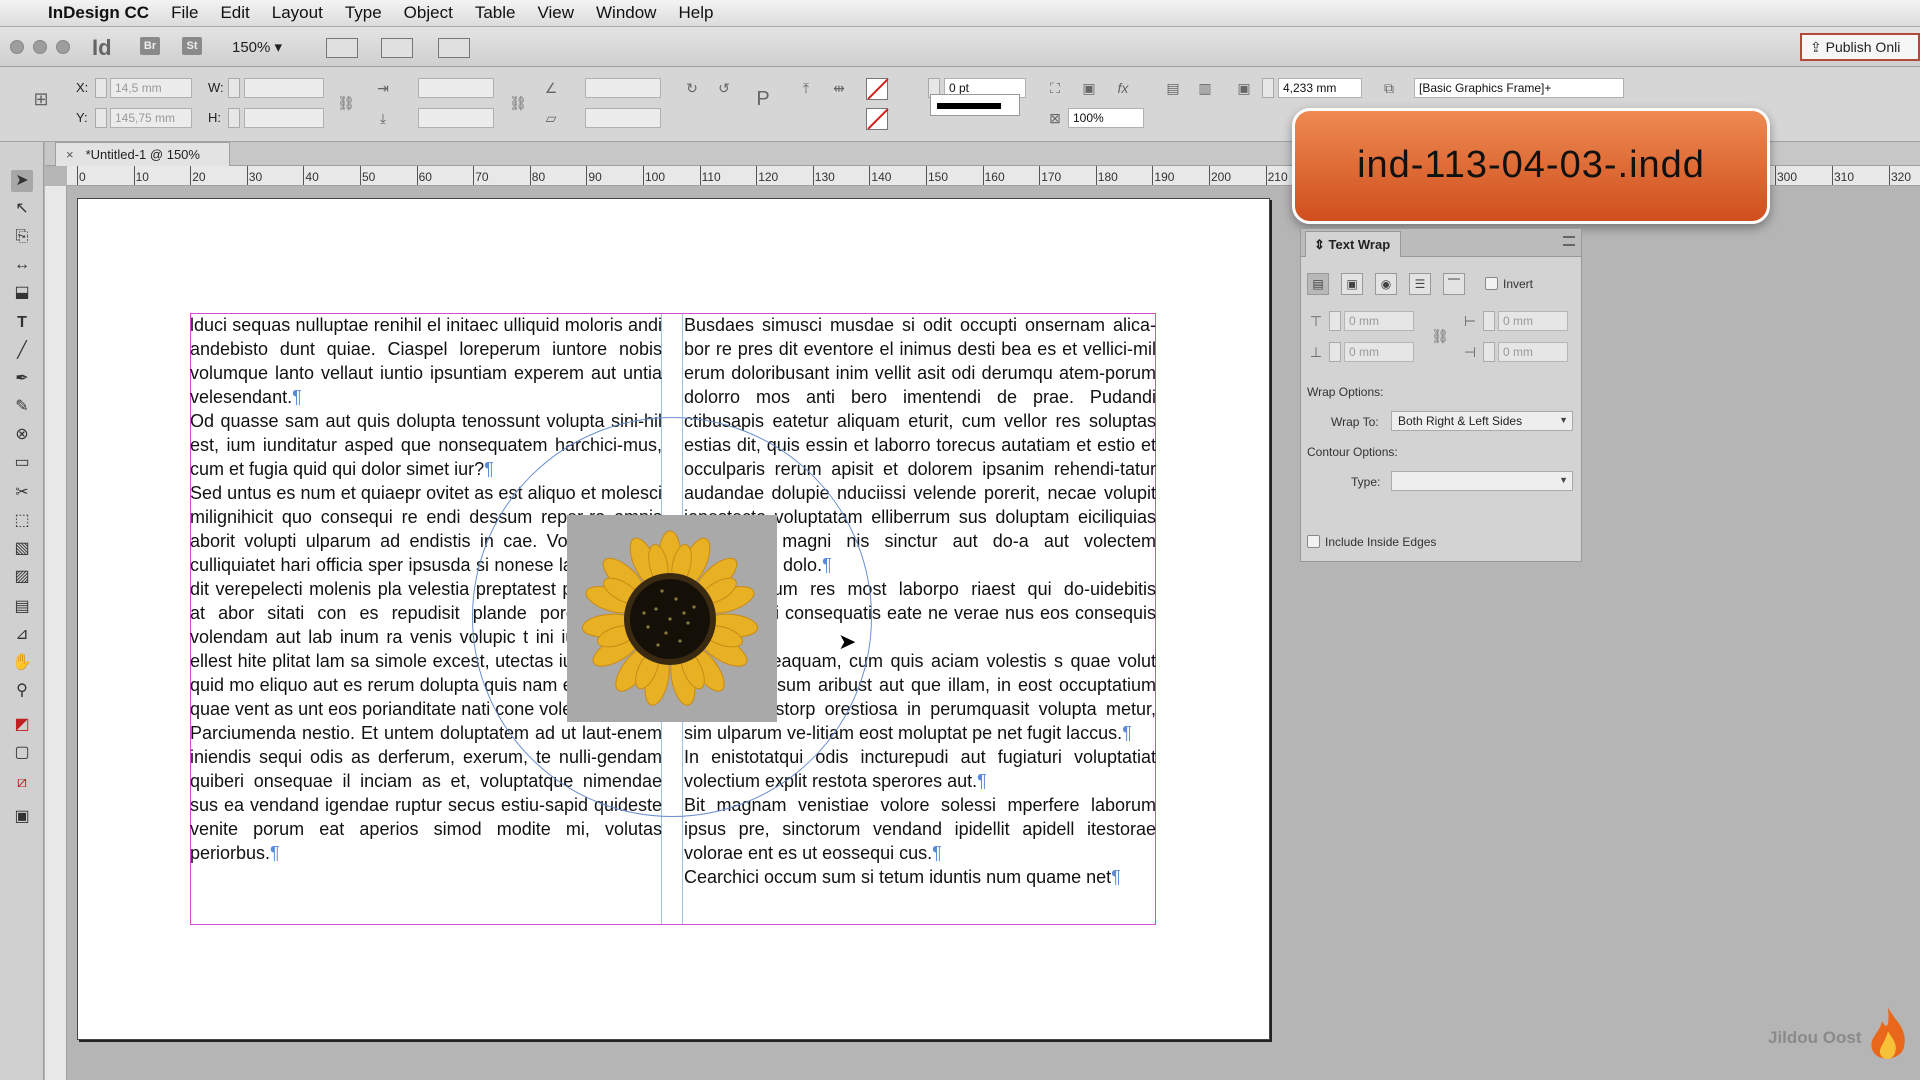 The height and width of the screenshot is (1080, 1920). What do you see at coordinates (151, 88) in the screenshot?
I see `x-position-field: 14,5 mm` at bounding box center [151, 88].